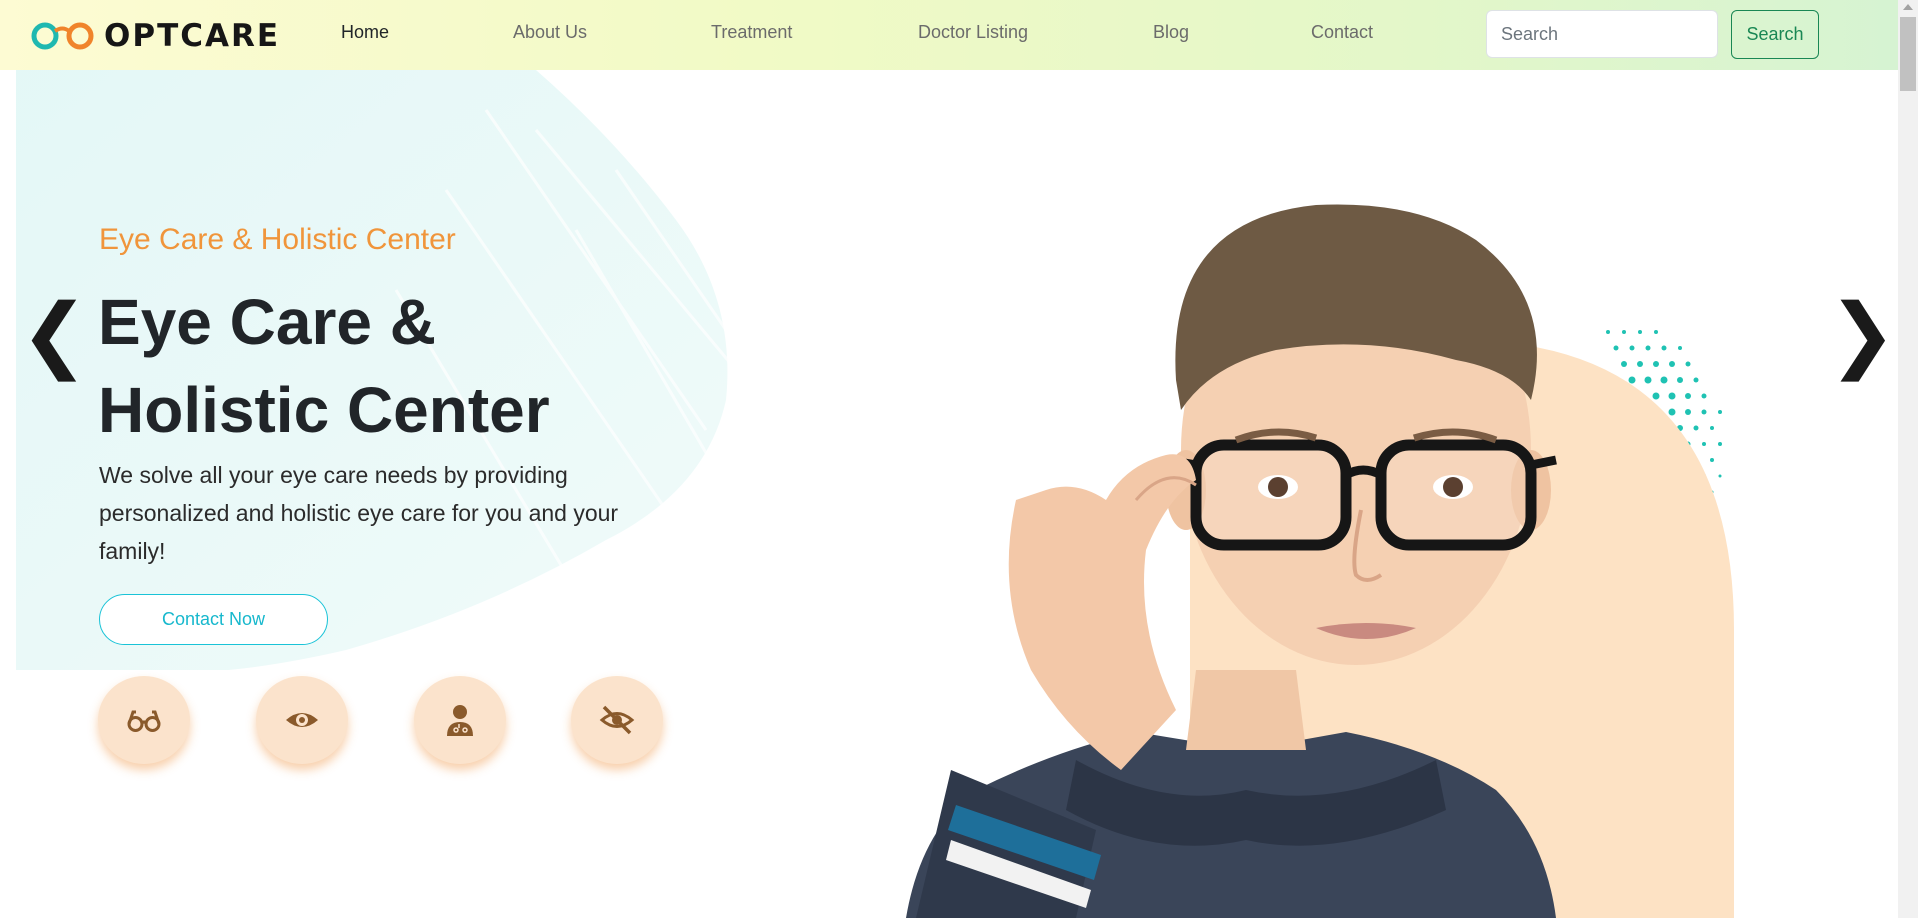 This screenshot has width=1918, height=918. What do you see at coordinates (1908, 459) in the screenshot?
I see `page-scrollbar` at bounding box center [1908, 459].